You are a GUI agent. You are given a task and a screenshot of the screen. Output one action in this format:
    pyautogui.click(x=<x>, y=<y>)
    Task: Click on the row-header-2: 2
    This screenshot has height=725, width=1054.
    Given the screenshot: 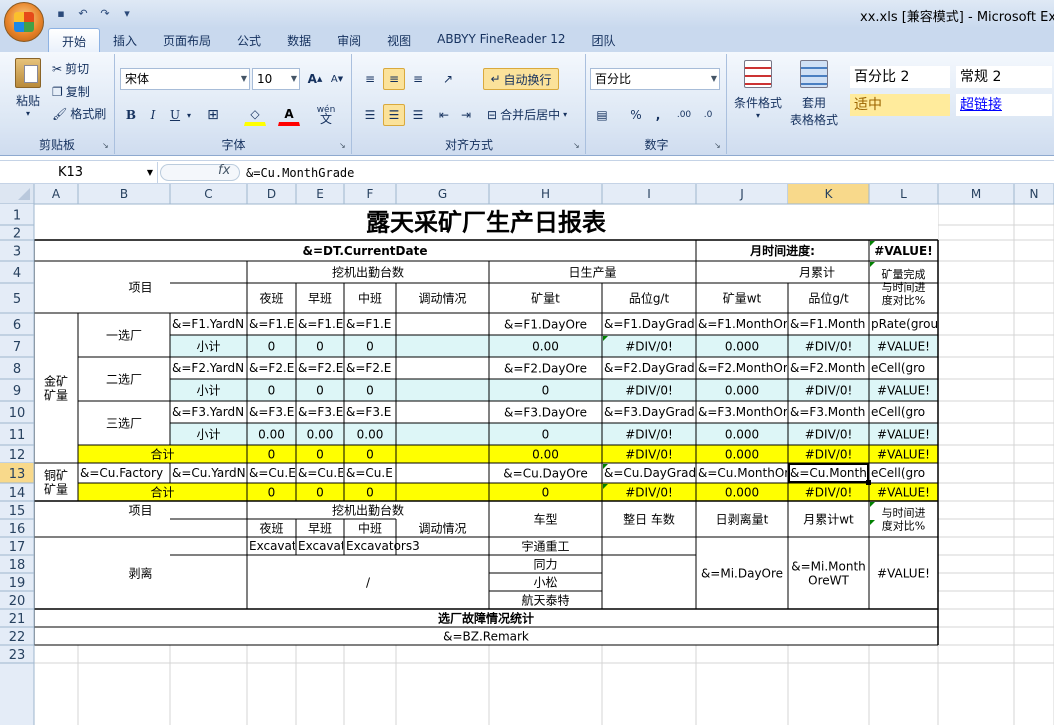 What is the action you would take?
    pyautogui.click(x=17, y=234)
    